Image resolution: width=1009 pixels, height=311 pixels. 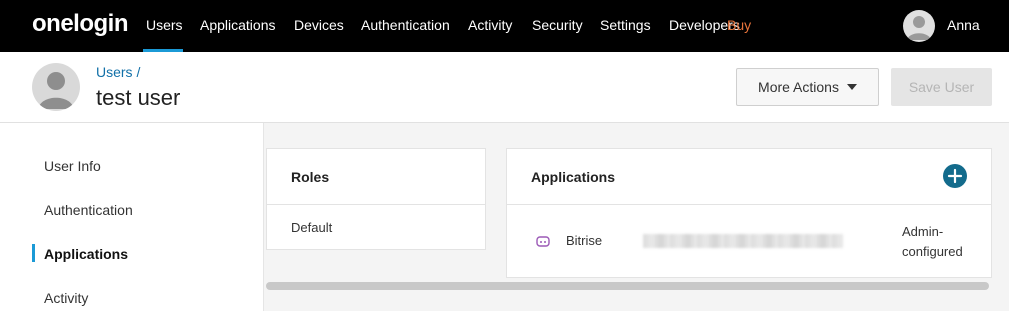 What do you see at coordinates (88, 210) in the screenshot?
I see `sidebar-item-authentication: Authentication` at bounding box center [88, 210].